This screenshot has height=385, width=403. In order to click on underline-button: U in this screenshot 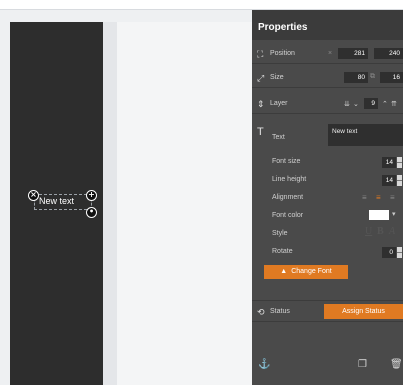, I will do `click(368, 231)`.